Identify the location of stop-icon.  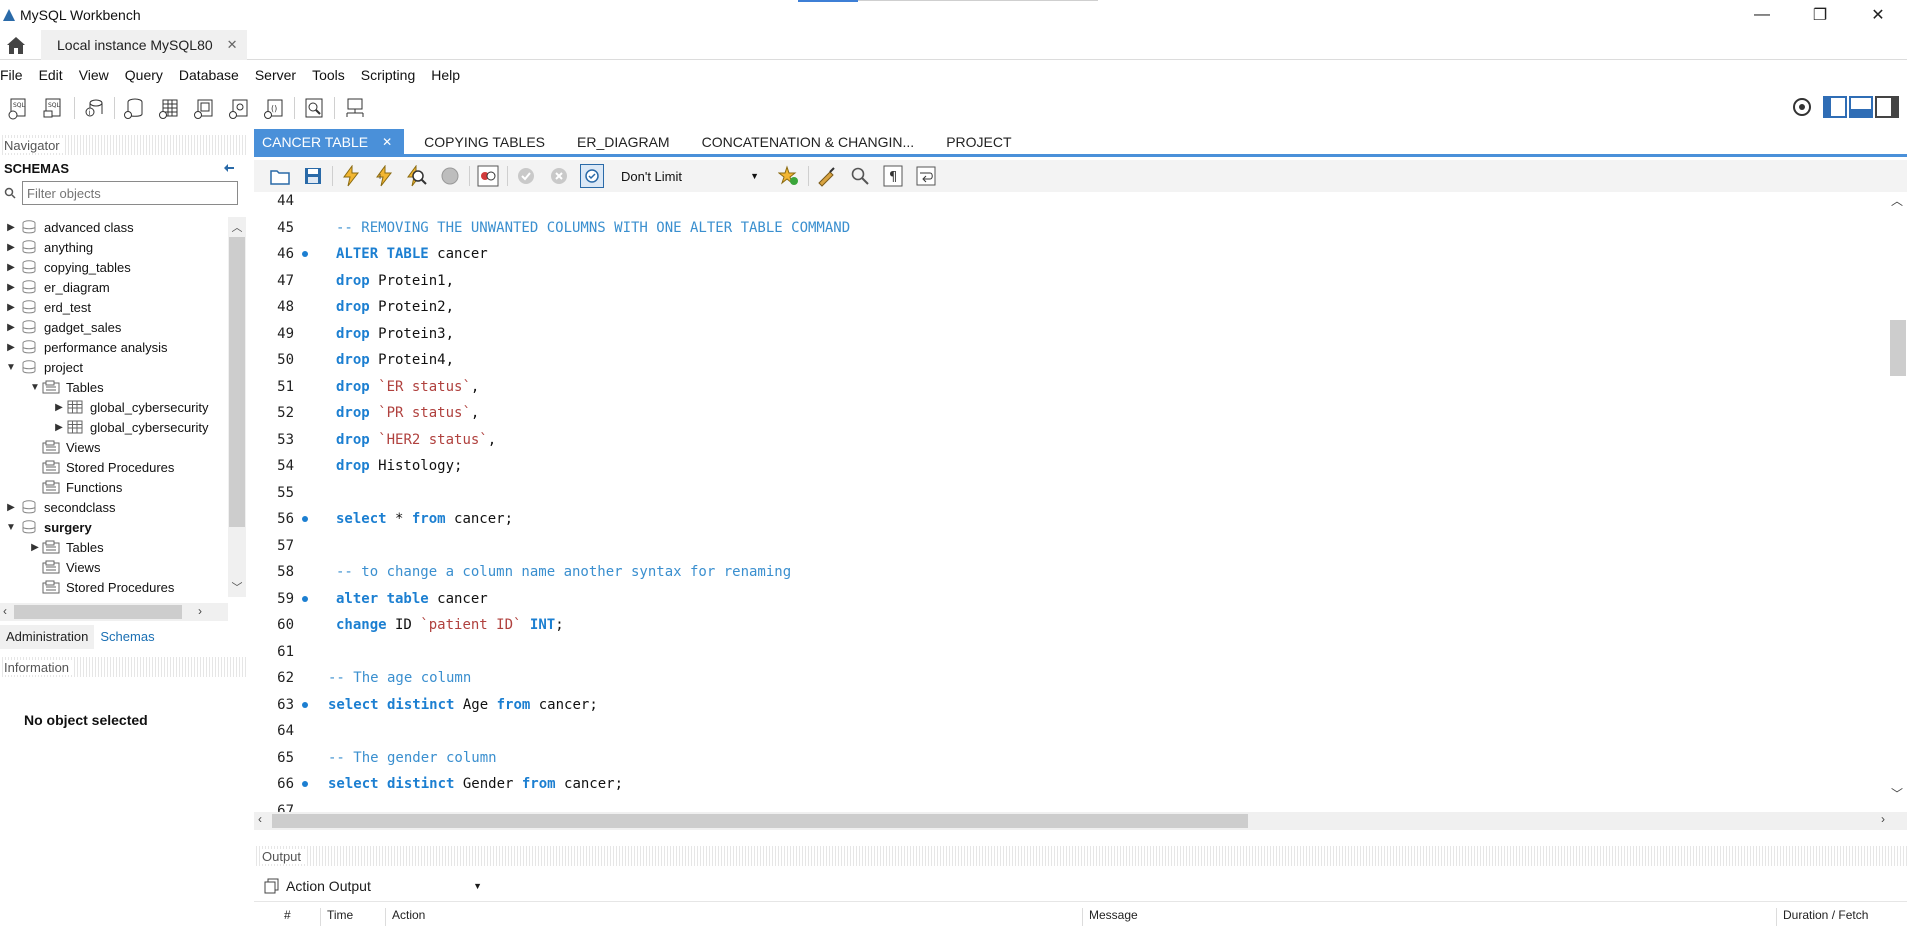
(450, 176).